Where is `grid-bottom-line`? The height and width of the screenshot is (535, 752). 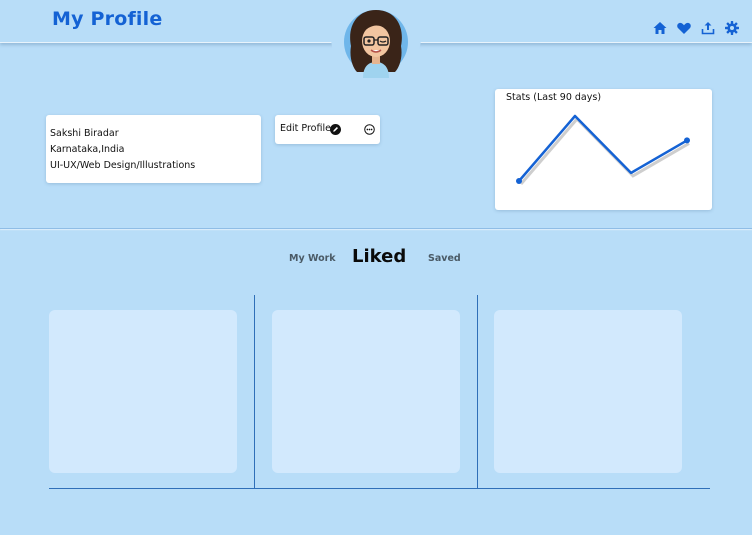
grid-bottom-line is located at coordinates (379, 488).